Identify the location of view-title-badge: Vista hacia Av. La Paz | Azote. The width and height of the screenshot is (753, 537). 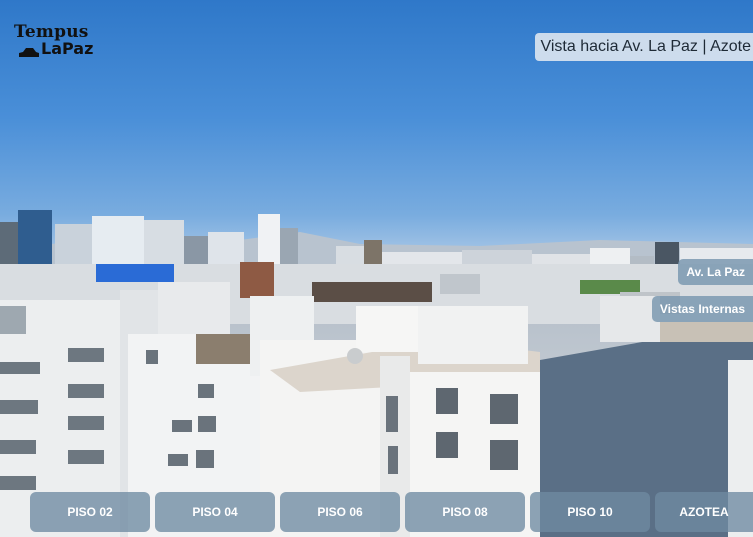
(644, 47).